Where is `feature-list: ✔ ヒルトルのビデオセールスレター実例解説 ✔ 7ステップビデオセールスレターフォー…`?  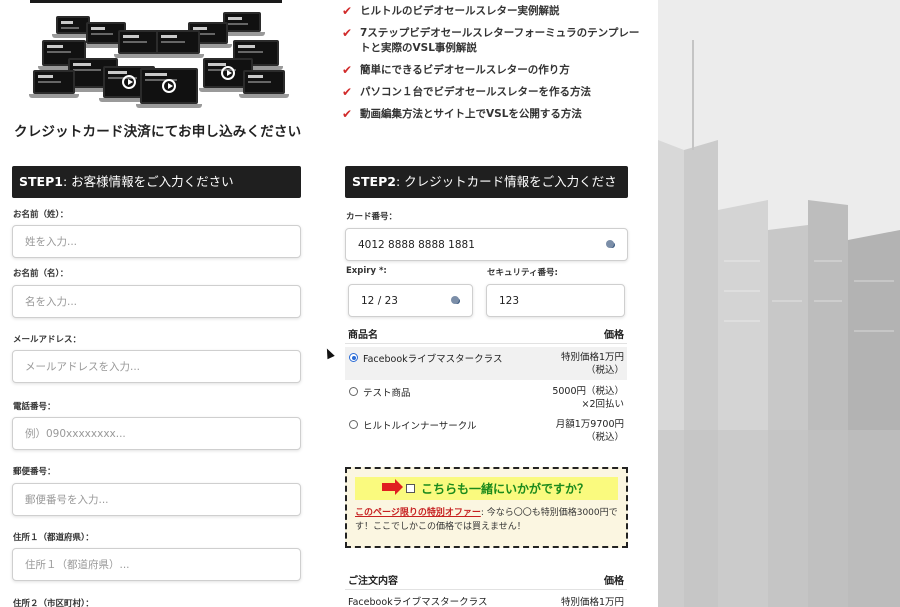 feature-list: ✔ ヒルトルのビデオセールスレター実例解説 ✔ 7ステップビデオセールスレターフォー… is located at coordinates (490, 66).